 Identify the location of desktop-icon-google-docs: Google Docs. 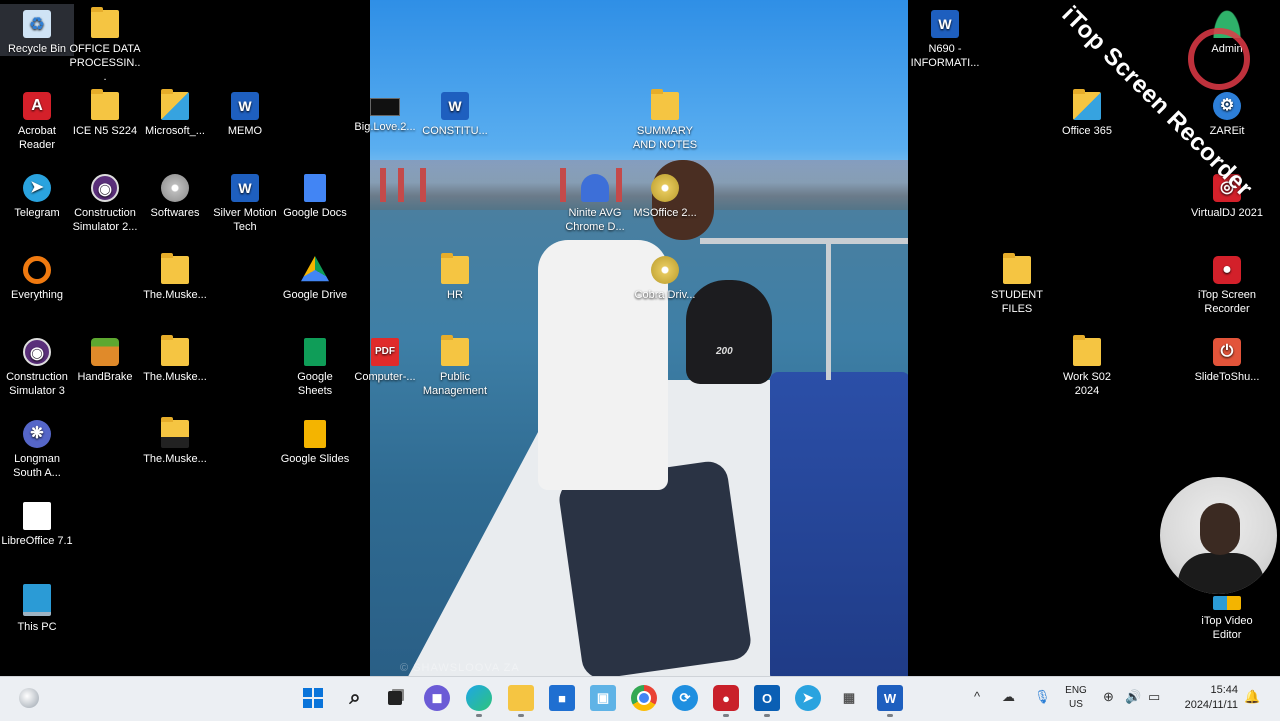
(315, 194).